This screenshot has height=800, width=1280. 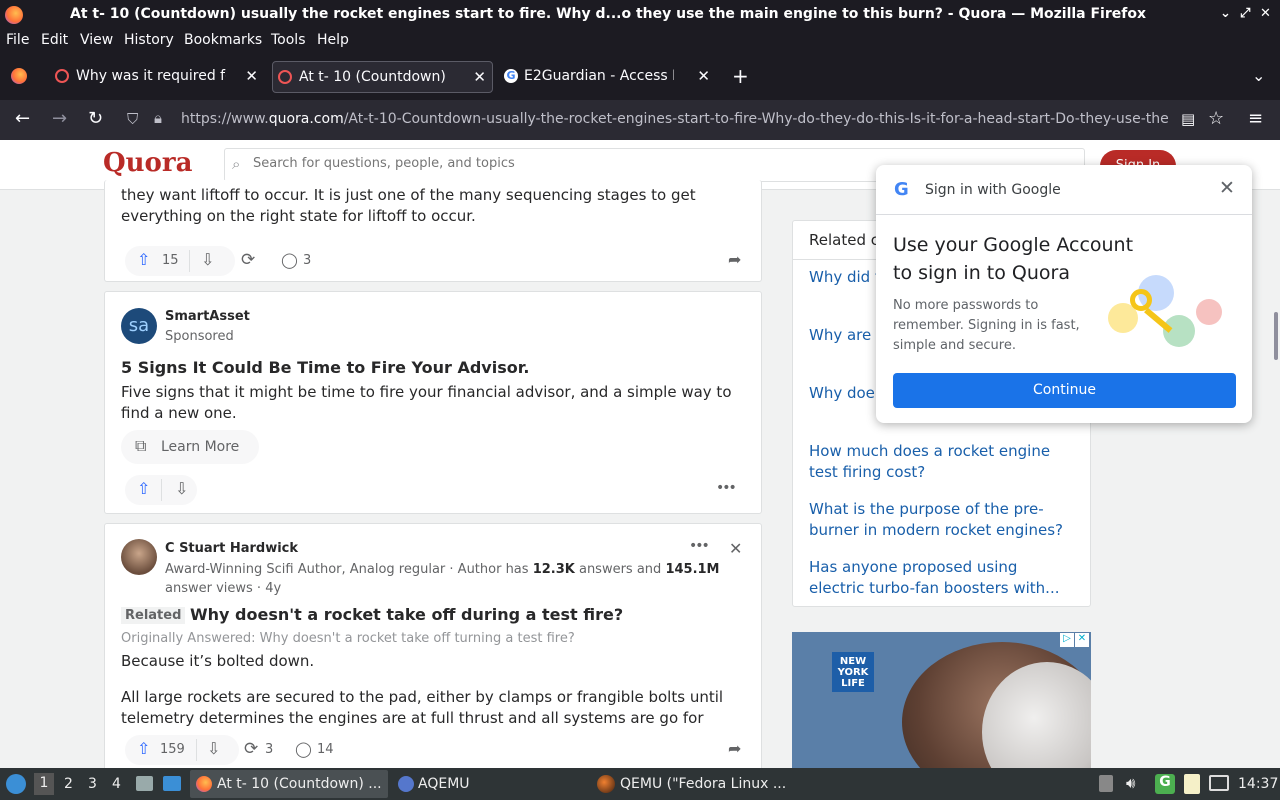 I want to click on clipboard-icon, so click(x=1106, y=783).